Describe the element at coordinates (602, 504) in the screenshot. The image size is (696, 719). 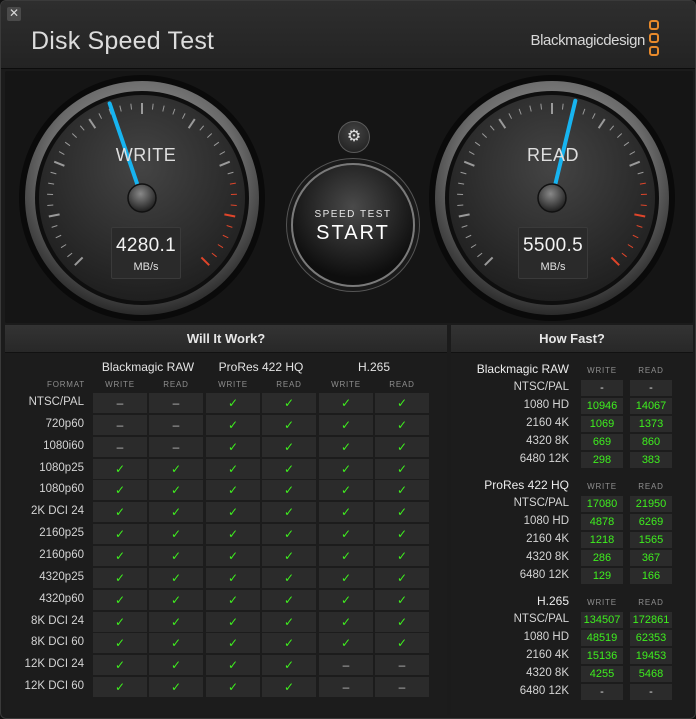
I see `write-fps-value: 17080` at that location.